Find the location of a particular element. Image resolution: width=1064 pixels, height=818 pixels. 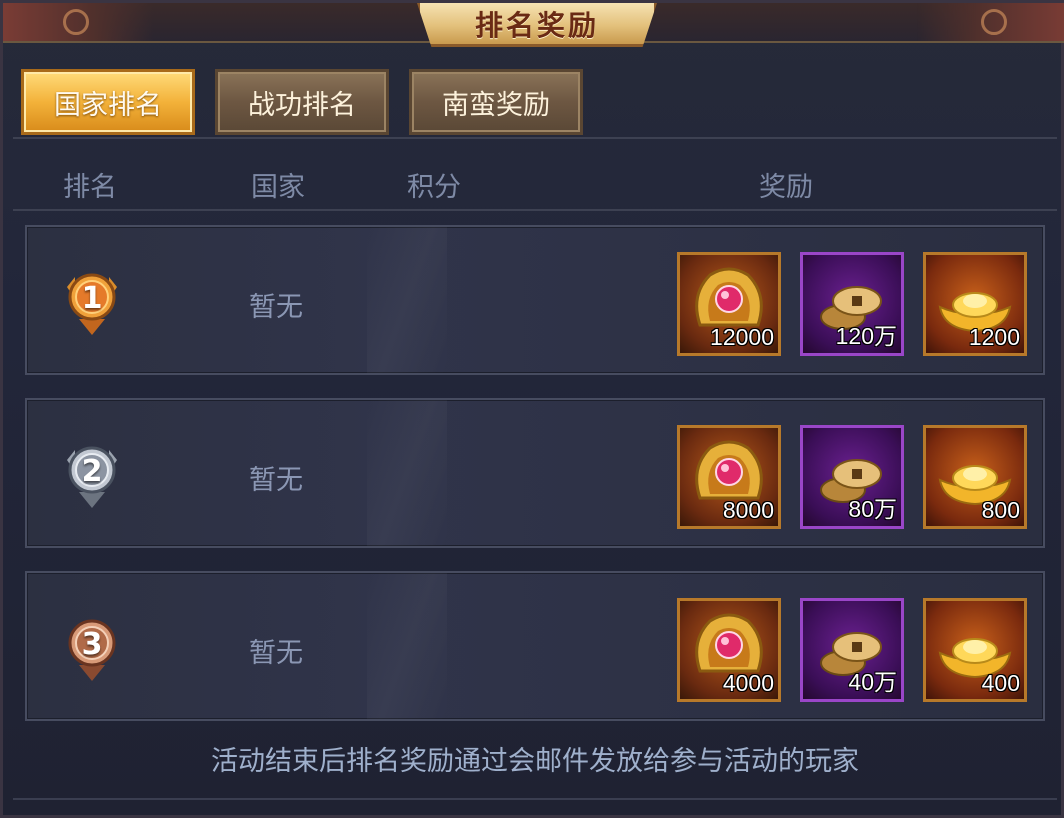

header-score: 积分 is located at coordinates (434, 187).